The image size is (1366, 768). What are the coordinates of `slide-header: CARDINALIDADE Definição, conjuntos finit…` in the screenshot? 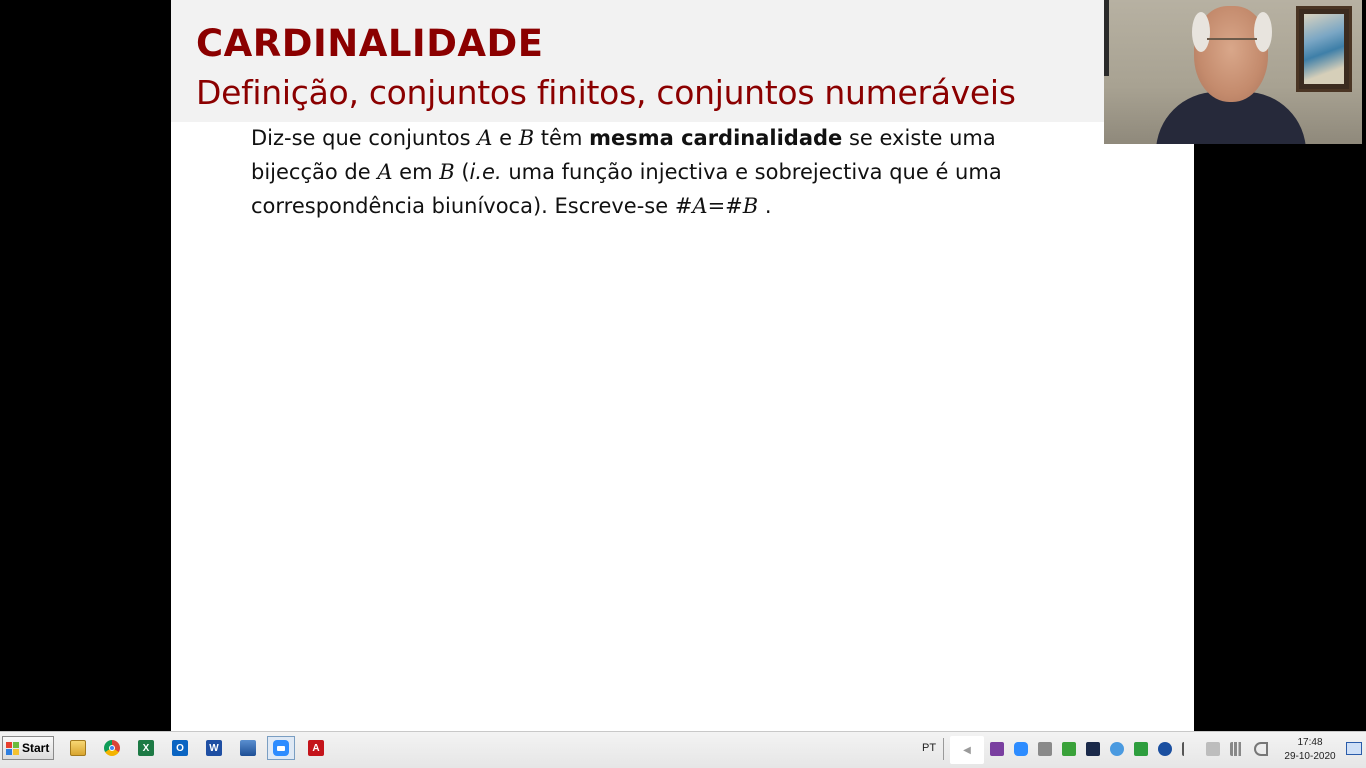 It's located at (682, 61).